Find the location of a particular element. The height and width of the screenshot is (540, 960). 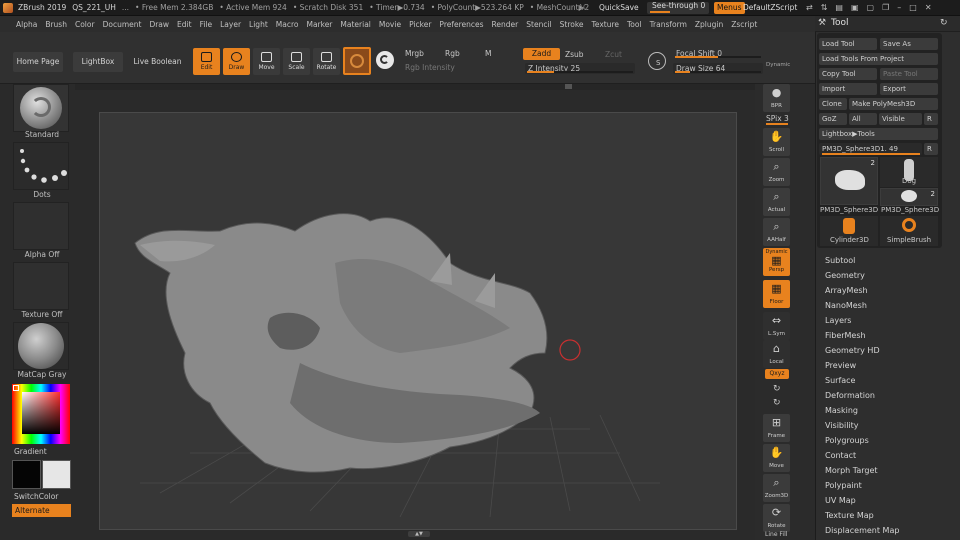

clone-button: Clone is located at coordinates (833, 104).